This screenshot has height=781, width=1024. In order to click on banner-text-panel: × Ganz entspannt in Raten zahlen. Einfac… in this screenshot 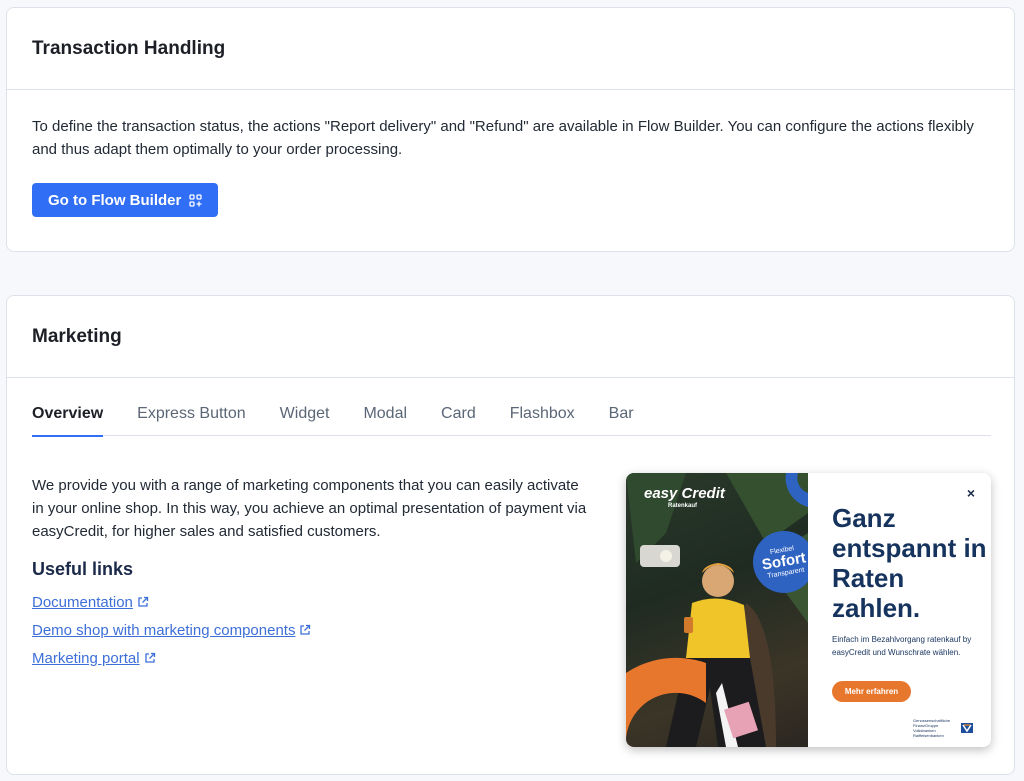, I will do `click(899, 610)`.